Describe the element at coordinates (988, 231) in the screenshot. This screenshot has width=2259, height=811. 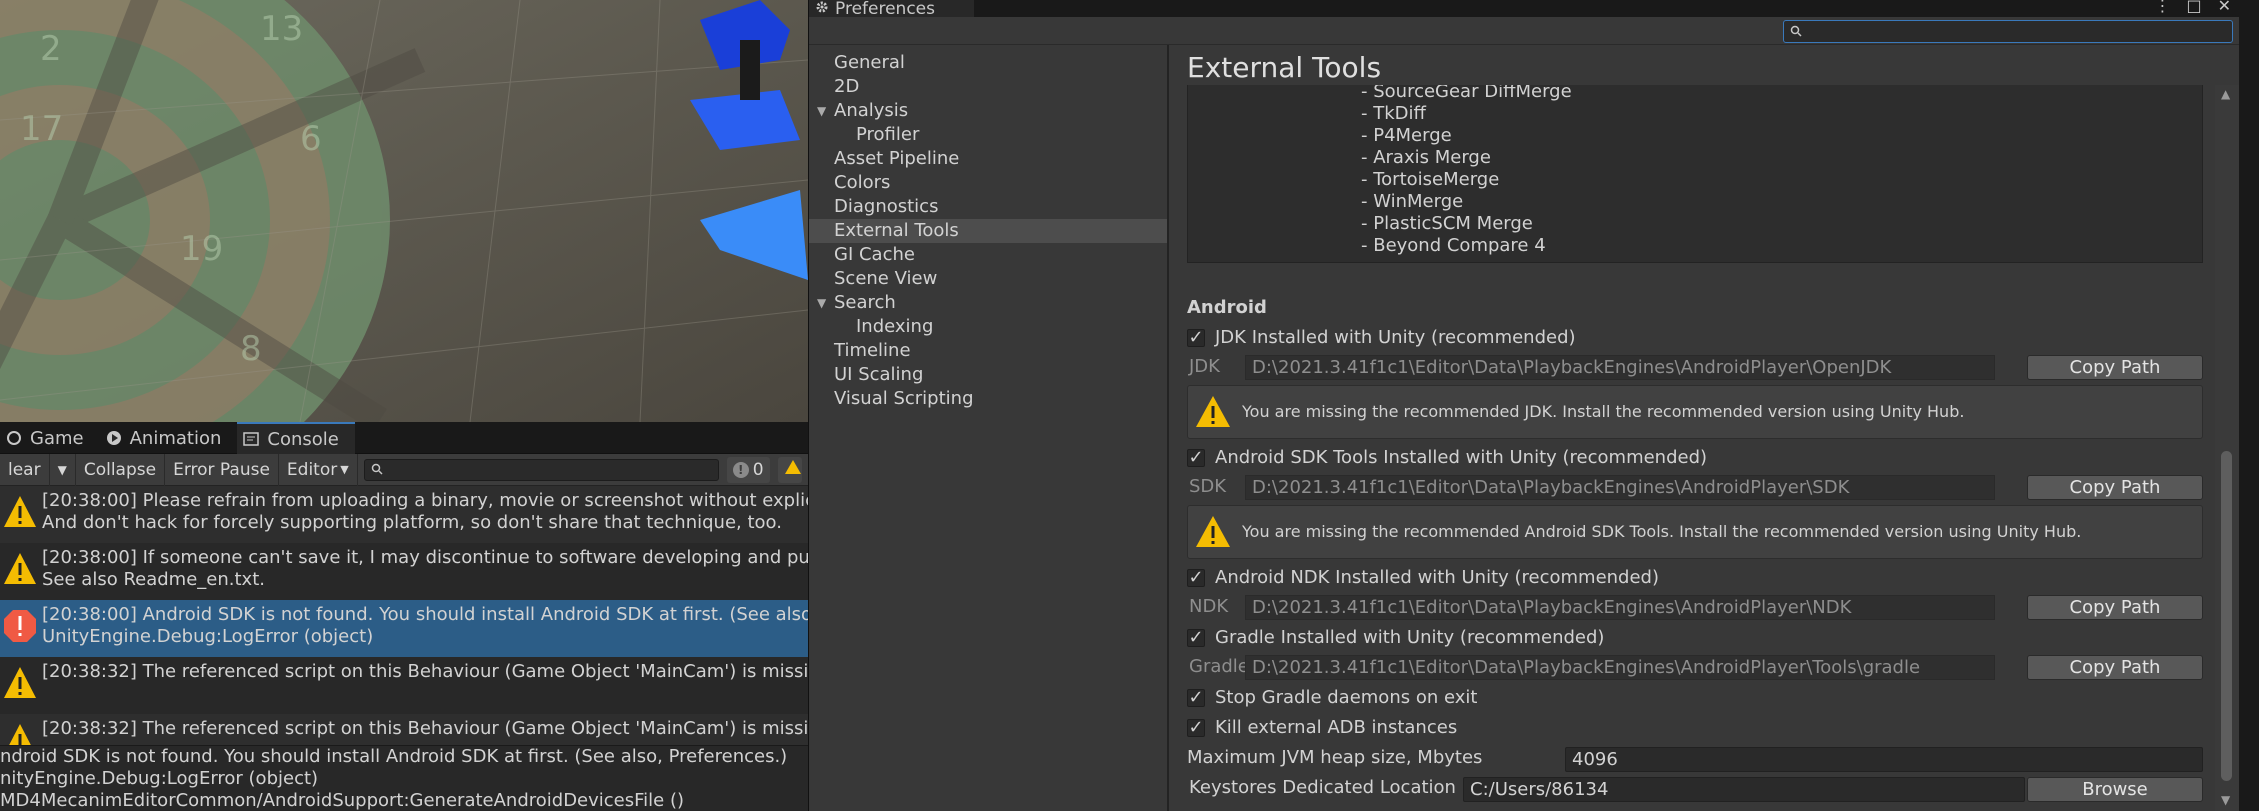
I see `sidebar-item-external-tools: External Tools` at that location.